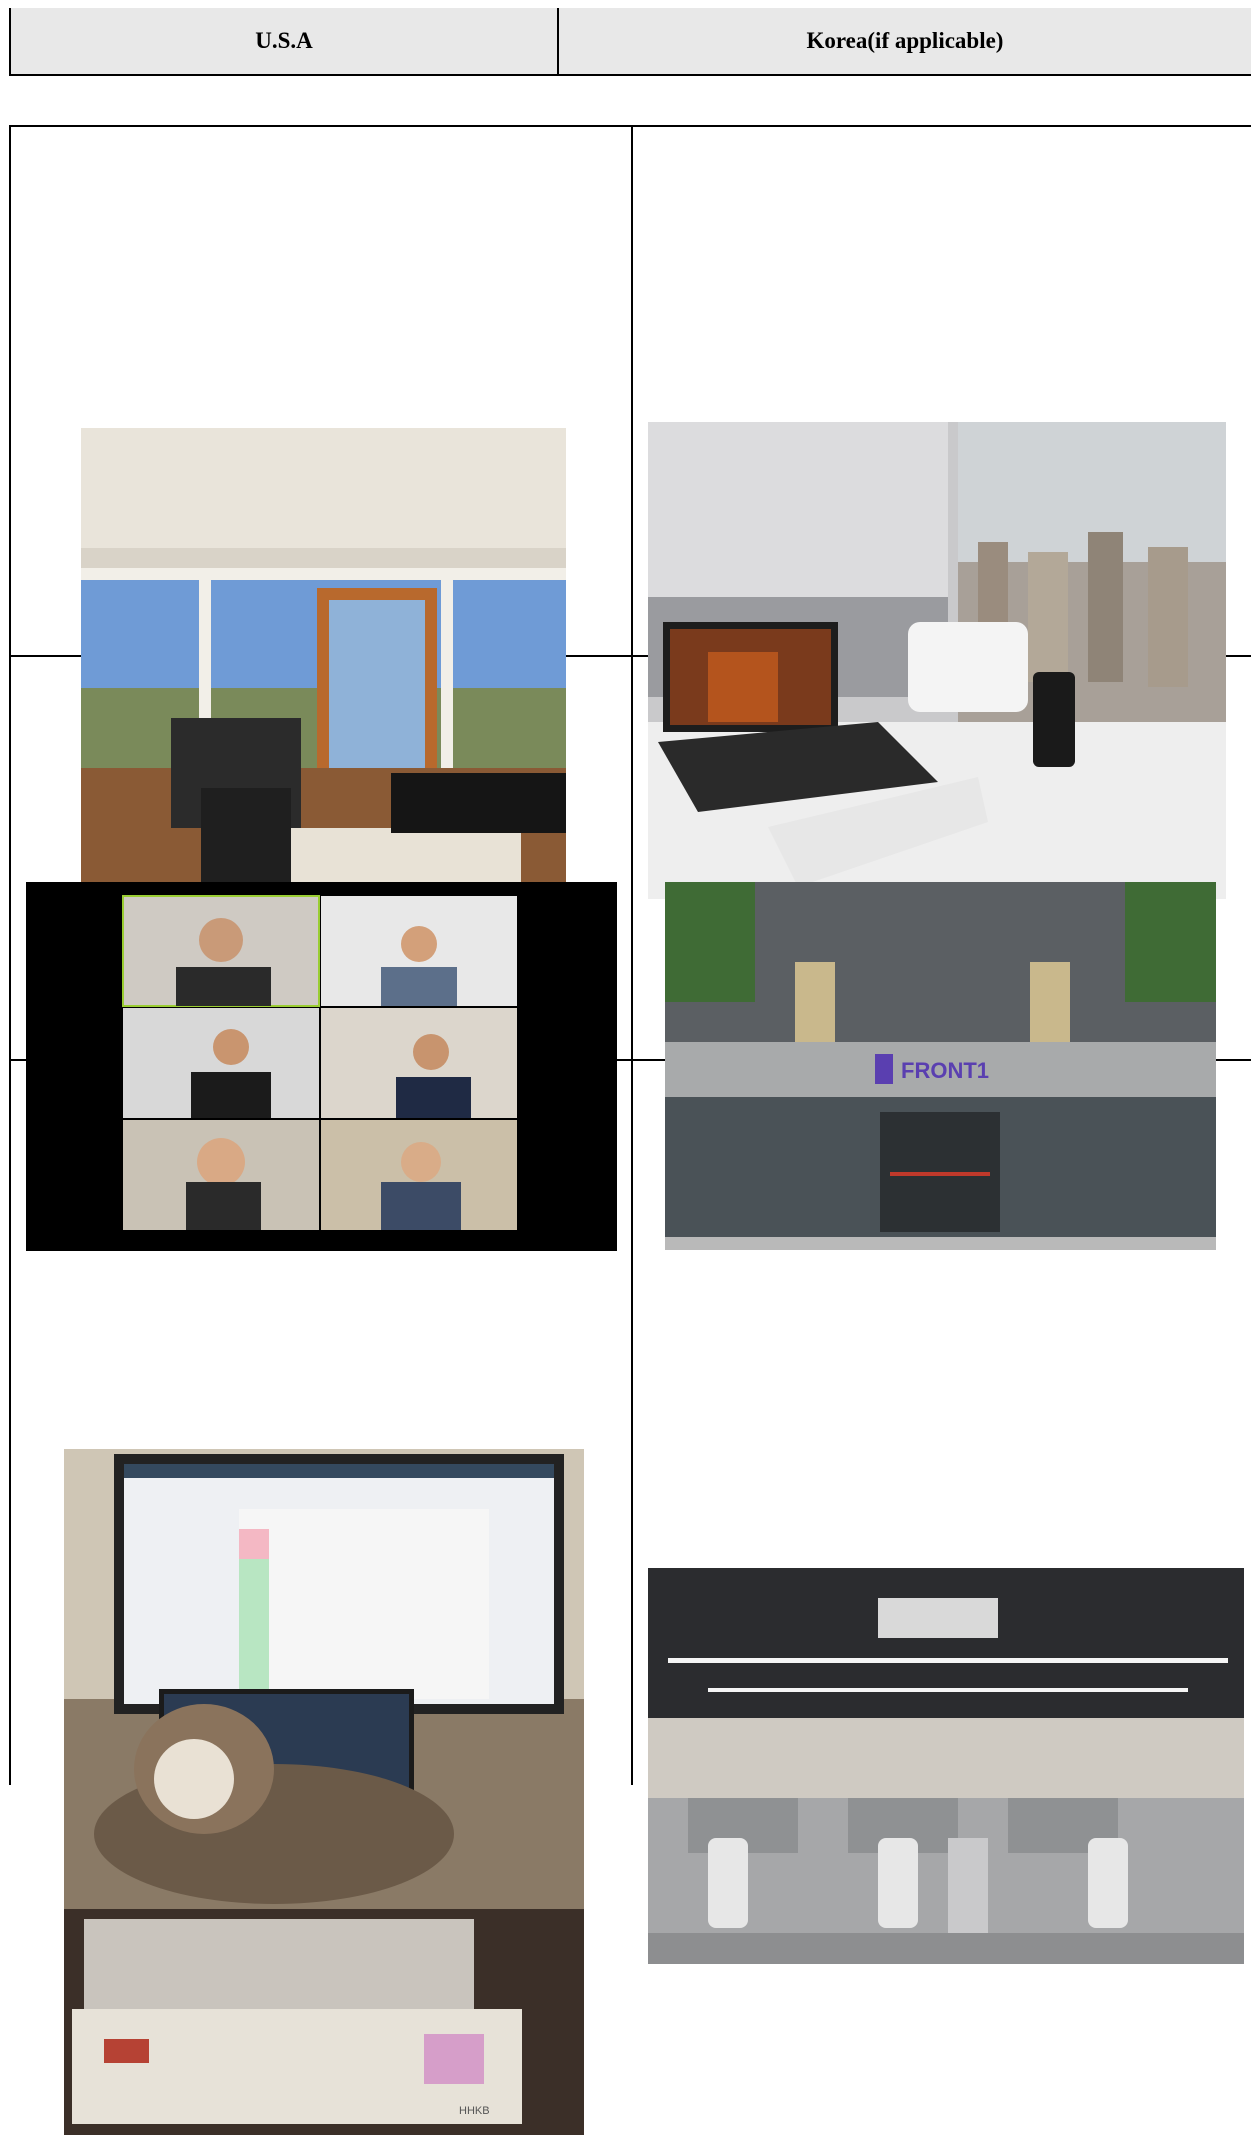 Image resolution: width=1251 pixels, height=2135 pixels. What do you see at coordinates (284, 42) in the screenshot?
I see `header-usa: U.S.A` at bounding box center [284, 42].